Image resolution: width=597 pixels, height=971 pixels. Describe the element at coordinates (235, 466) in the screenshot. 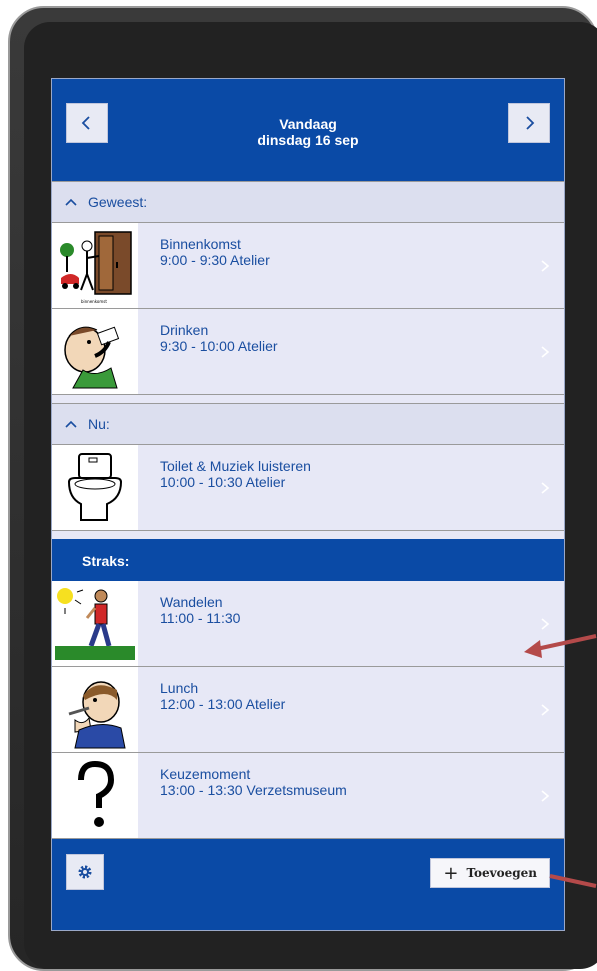

I see `activity-title: Toilet & Muziek luisteren` at that location.